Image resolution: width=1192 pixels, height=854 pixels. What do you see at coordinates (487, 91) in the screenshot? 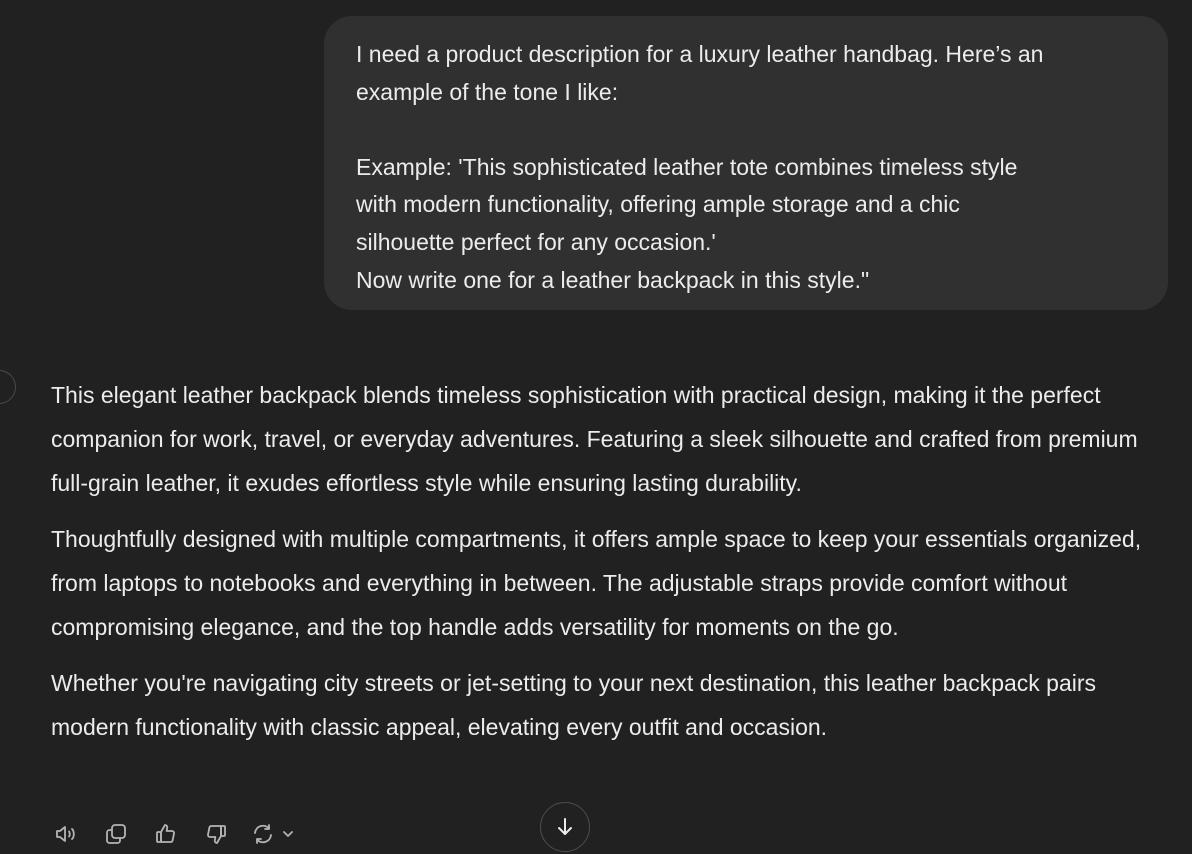
I see `user-message-line: example of the tone I like:` at bounding box center [487, 91].